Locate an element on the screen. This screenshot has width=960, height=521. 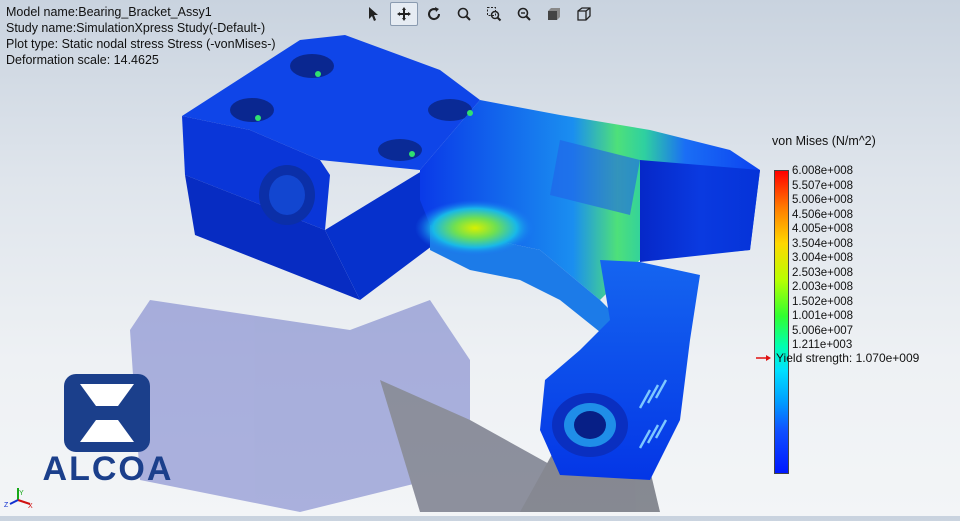
legend-value: 1.001e+008 is located at coordinates (823, 316).